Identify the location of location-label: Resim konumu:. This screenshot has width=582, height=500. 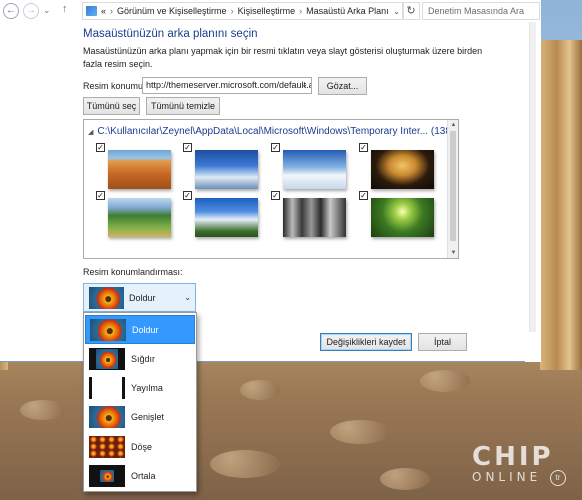
(114, 86).